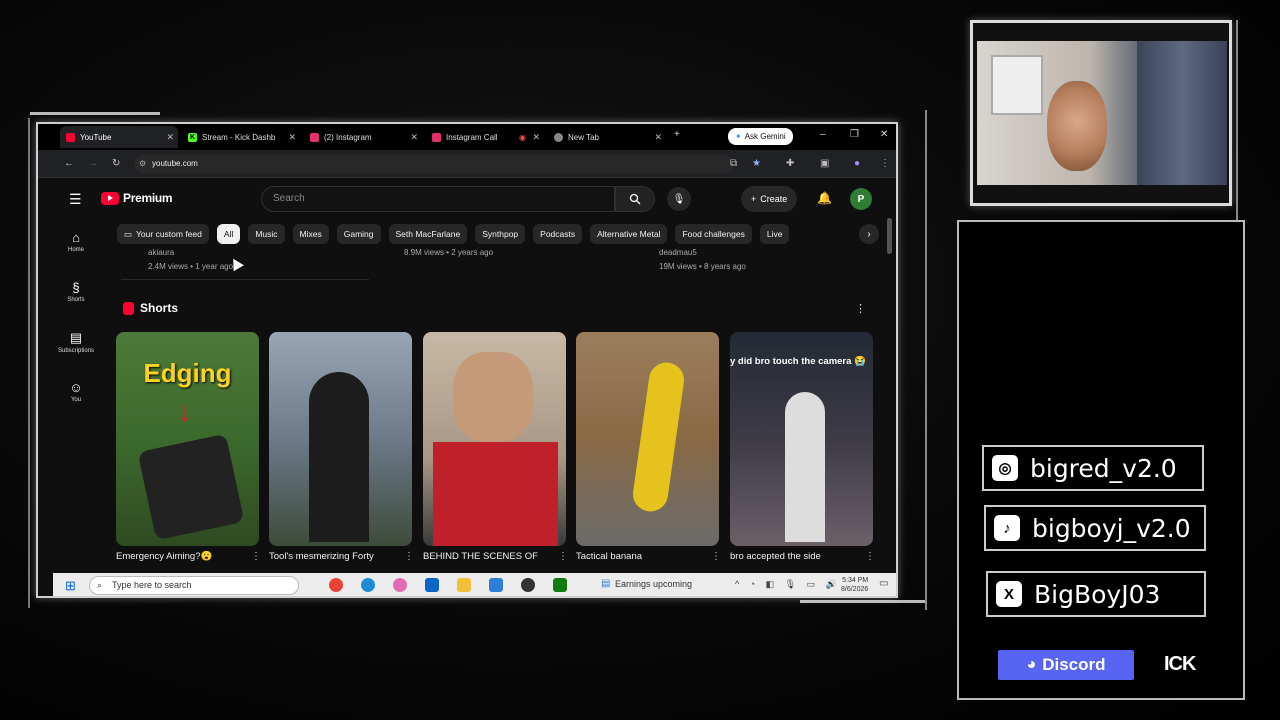 The image size is (1280, 720). Describe the element at coordinates (760, 136) in the screenshot. I see `ask-gemini-button: ✦ Ask Gemini` at that location.